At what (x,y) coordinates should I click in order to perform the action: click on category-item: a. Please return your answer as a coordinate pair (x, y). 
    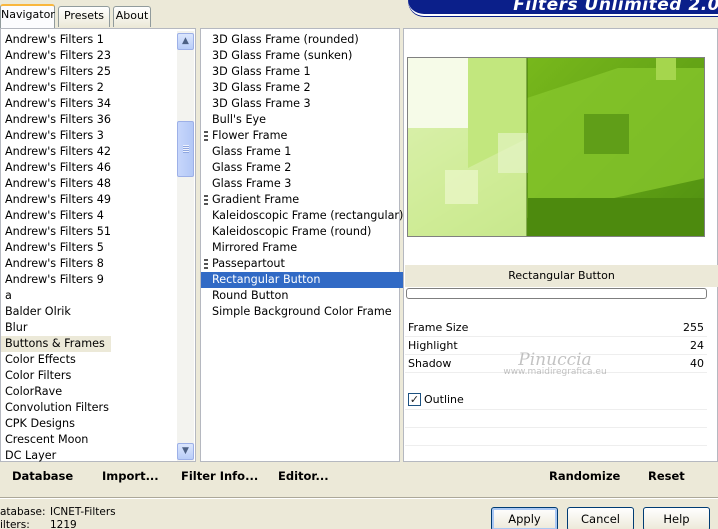
    Looking at the image, I should click on (56, 296).